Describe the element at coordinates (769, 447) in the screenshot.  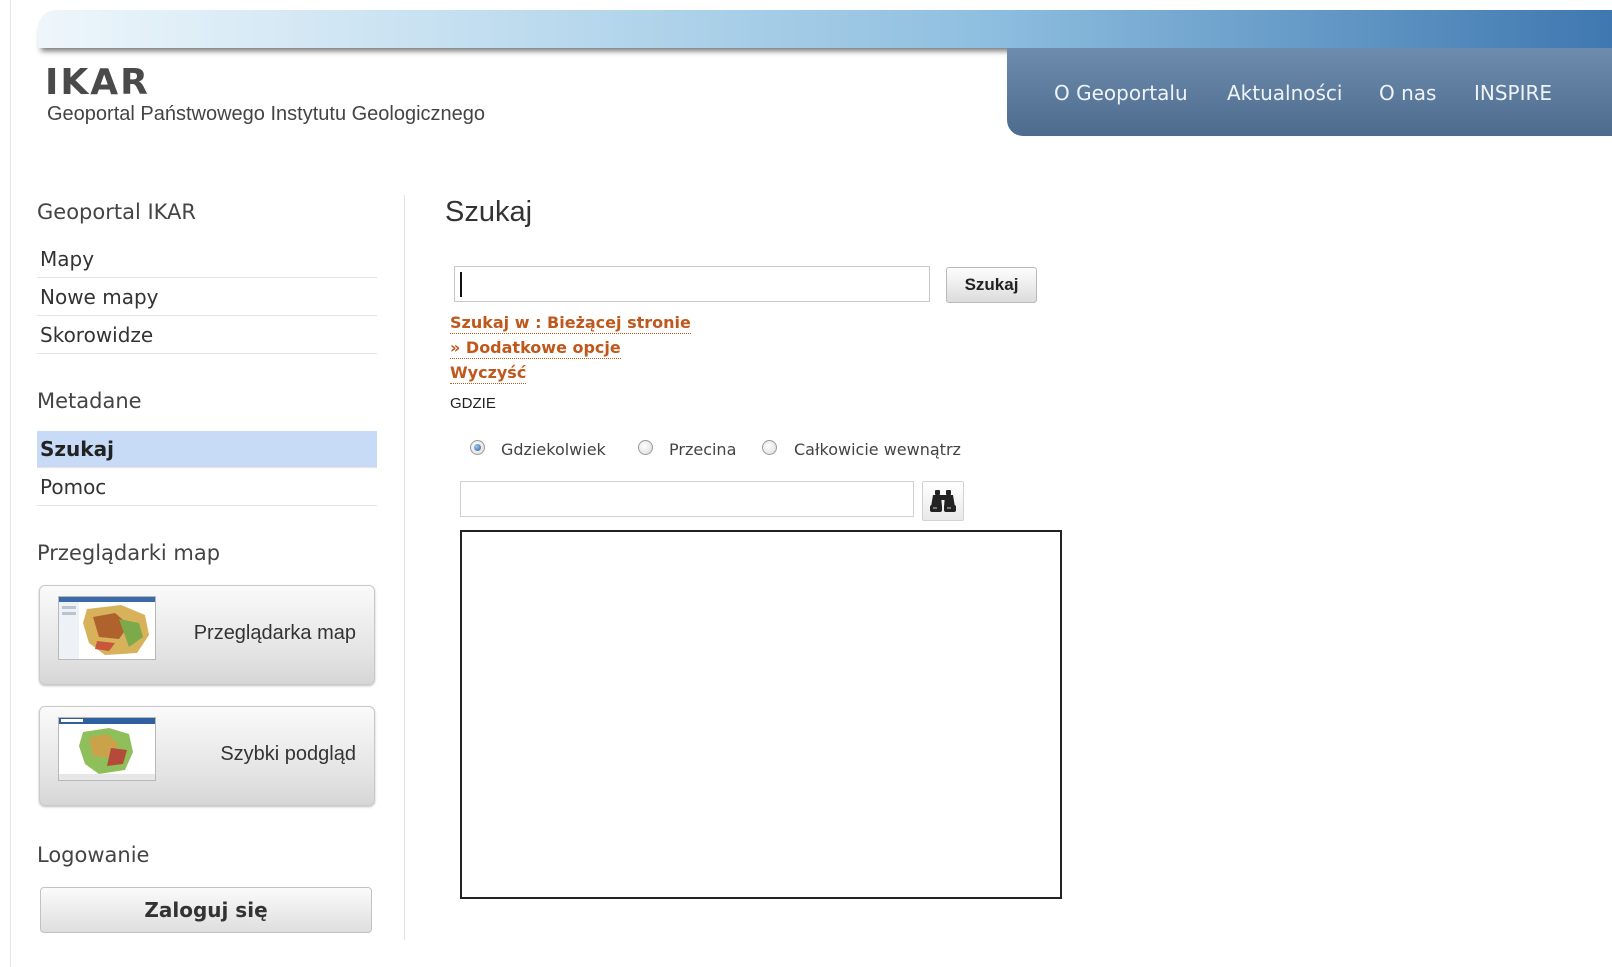
I see `radio-fully-inside` at that location.